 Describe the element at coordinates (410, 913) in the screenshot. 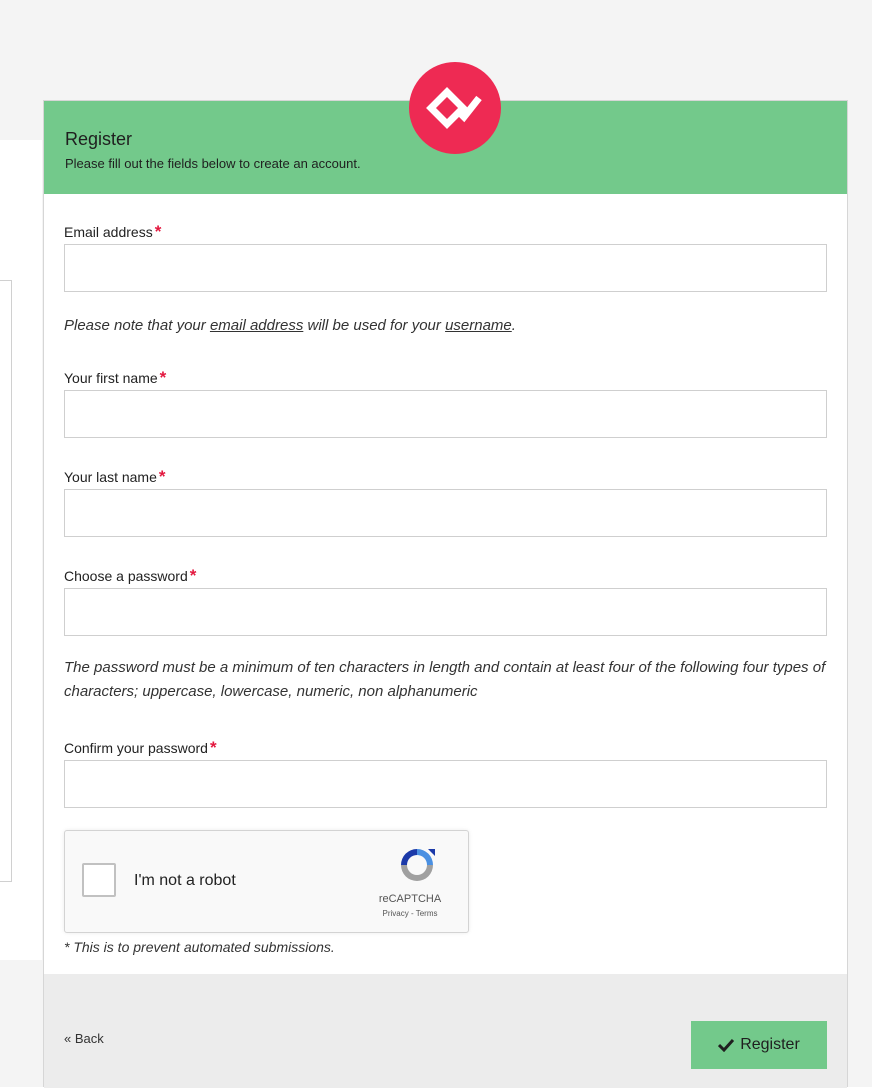

I see `recaptcha-terms-link: Privacy - Terms` at that location.